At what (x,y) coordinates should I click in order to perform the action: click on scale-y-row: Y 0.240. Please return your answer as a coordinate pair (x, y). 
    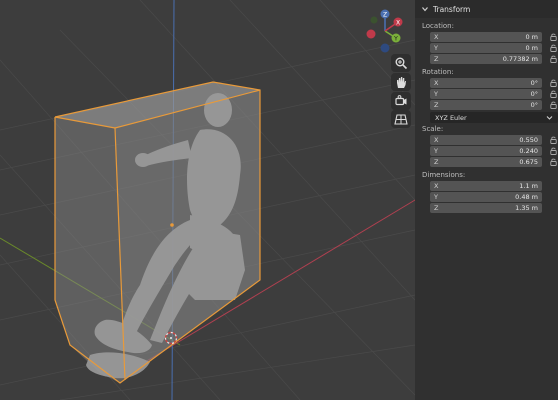
    Looking at the image, I should click on (490, 151).